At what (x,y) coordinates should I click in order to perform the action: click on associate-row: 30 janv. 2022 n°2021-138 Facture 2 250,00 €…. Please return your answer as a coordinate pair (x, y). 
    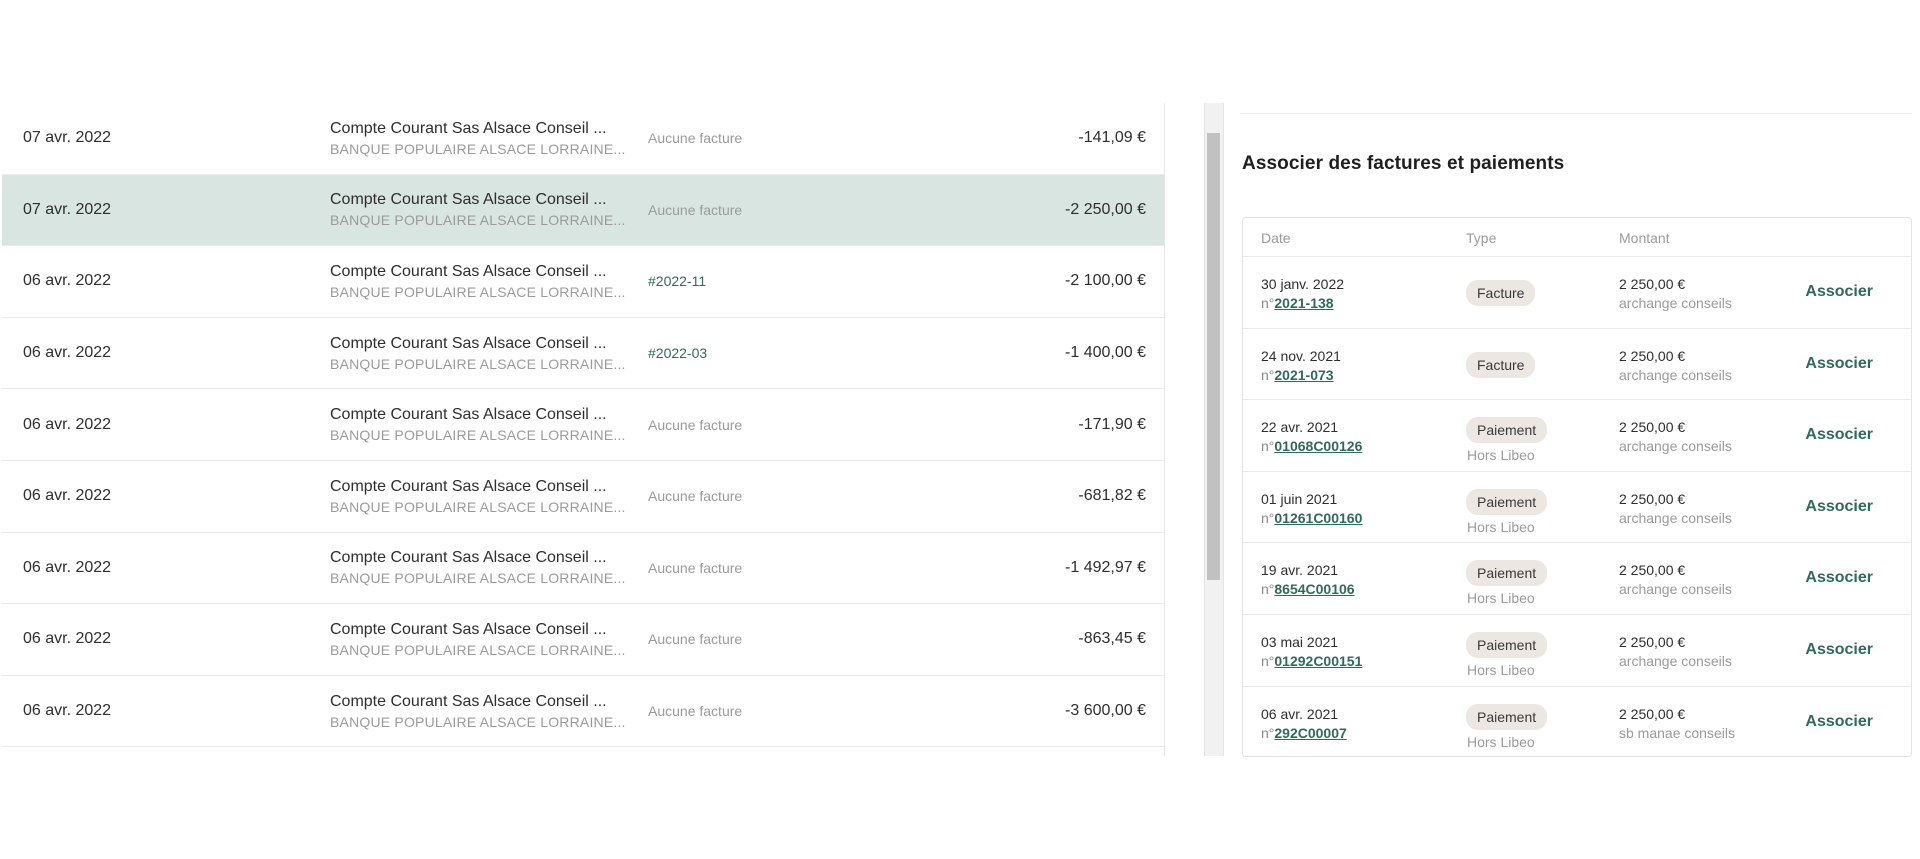
    Looking at the image, I should click on (1577, 293).